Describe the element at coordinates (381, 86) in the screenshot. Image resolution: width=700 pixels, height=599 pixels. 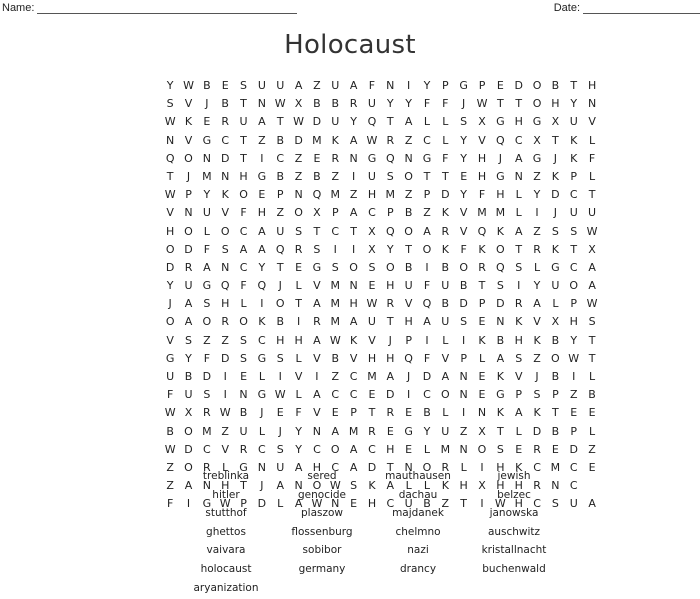
I see `grid-row: YWBESUUAZUAFNIYPGPEDOBTH` at that location.